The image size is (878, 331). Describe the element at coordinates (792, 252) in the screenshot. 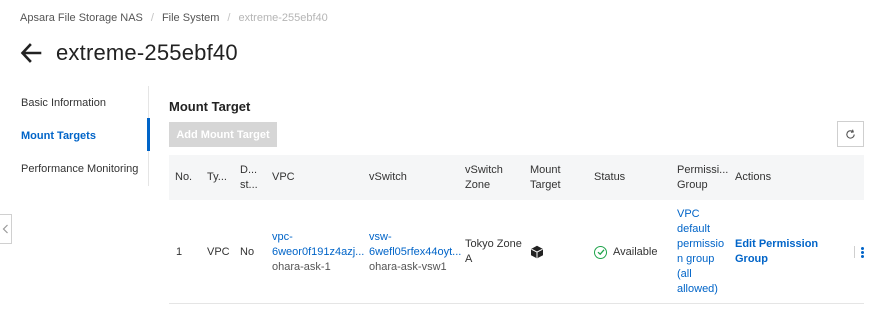

I see `edit-permission-group-link: Edit Permission Group` at that location.